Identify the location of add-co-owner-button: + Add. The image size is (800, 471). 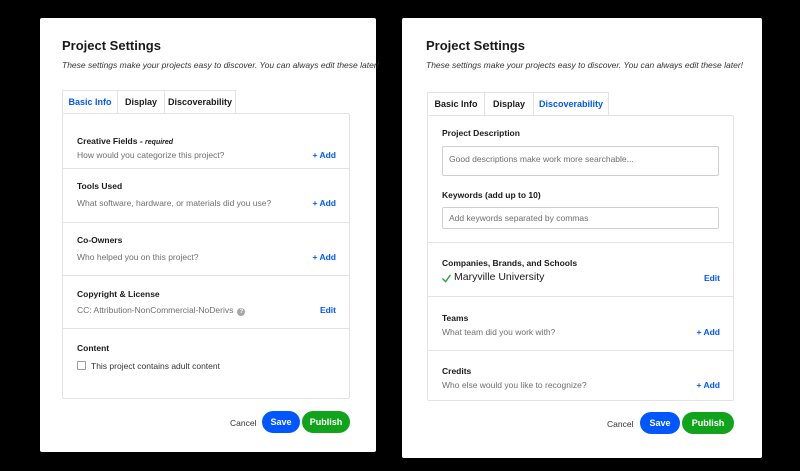
(324, 257).